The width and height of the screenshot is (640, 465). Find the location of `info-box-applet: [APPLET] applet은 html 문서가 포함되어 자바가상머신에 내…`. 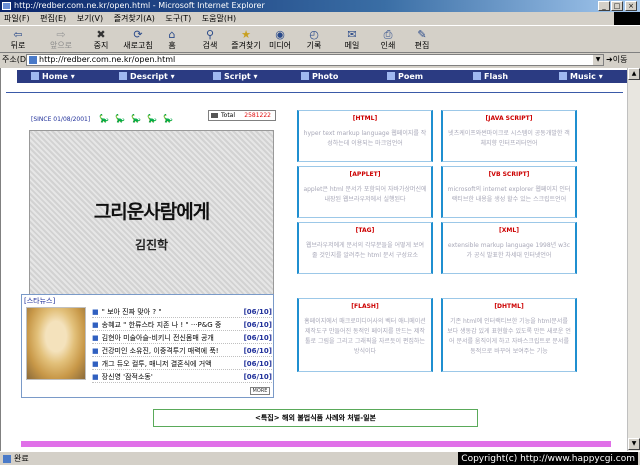

info-box-applet: [APPLET] applet은 html 문서가 포함되어 자바가상머신에 내… is located at coordinates (365, 192).